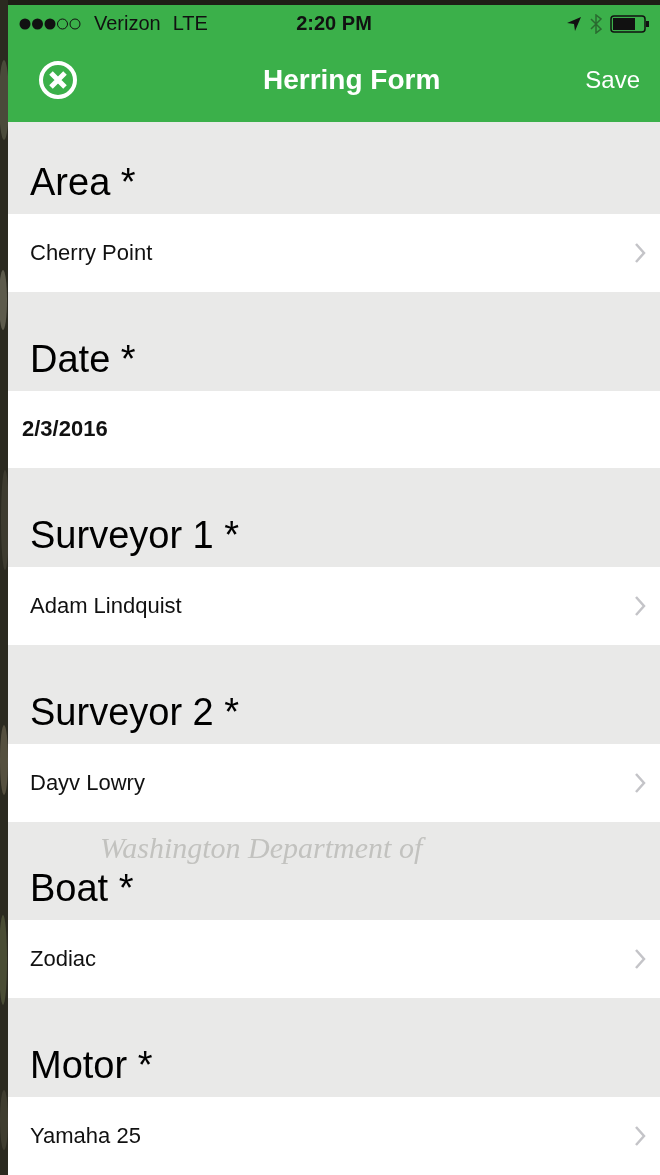  Describe the element at coordinates (334, 782) in the screenshot. I see `select-row: Dayv Lowry` at that location.